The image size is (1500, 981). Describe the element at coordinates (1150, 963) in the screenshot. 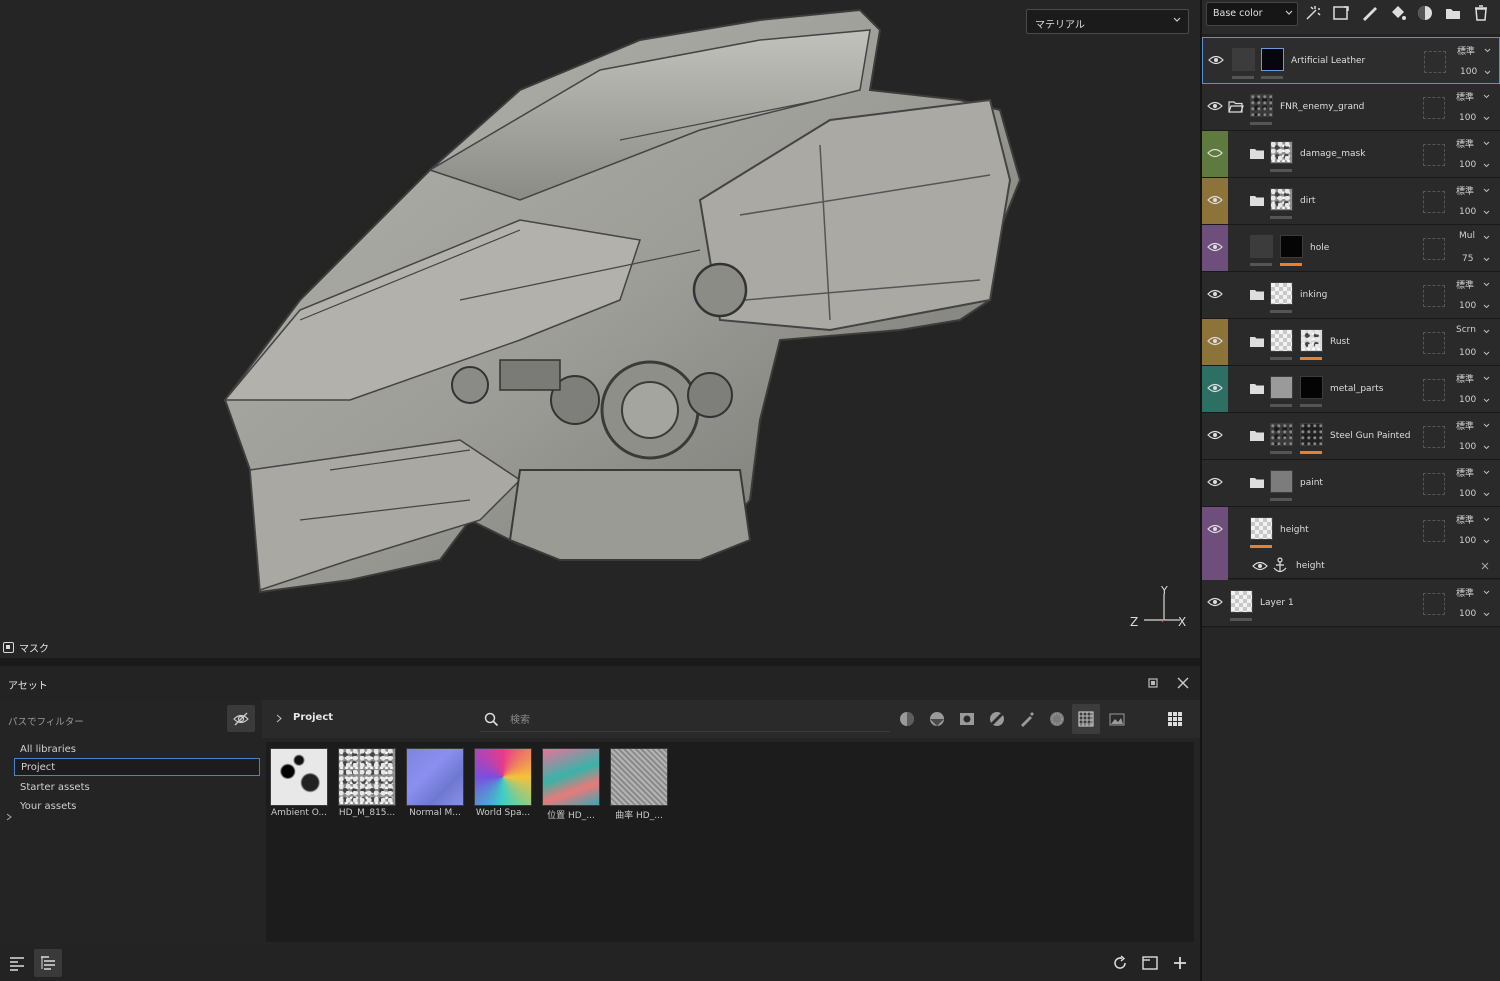

I see `import-folder-icon` at that location.